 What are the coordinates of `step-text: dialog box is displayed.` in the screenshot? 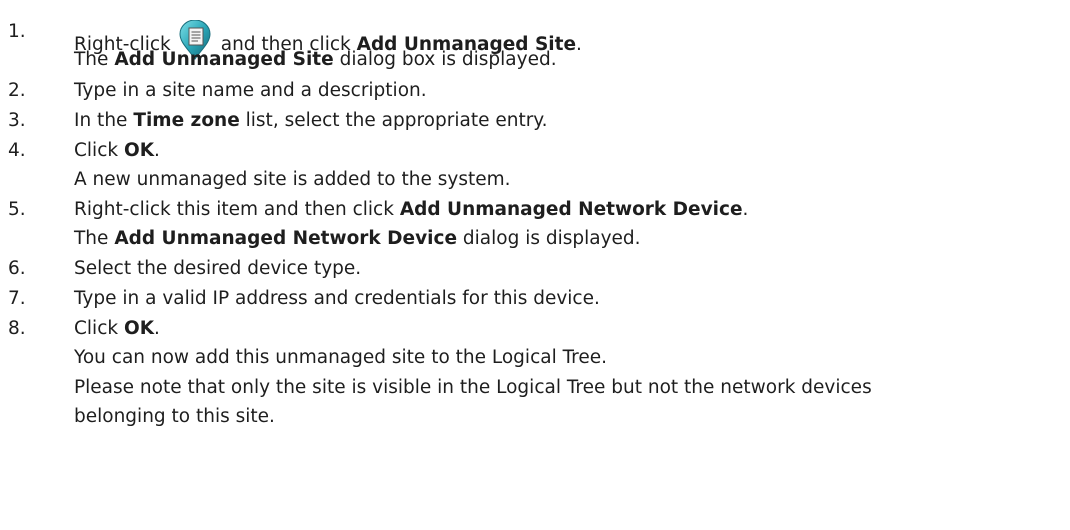 It's located at (448, 59).